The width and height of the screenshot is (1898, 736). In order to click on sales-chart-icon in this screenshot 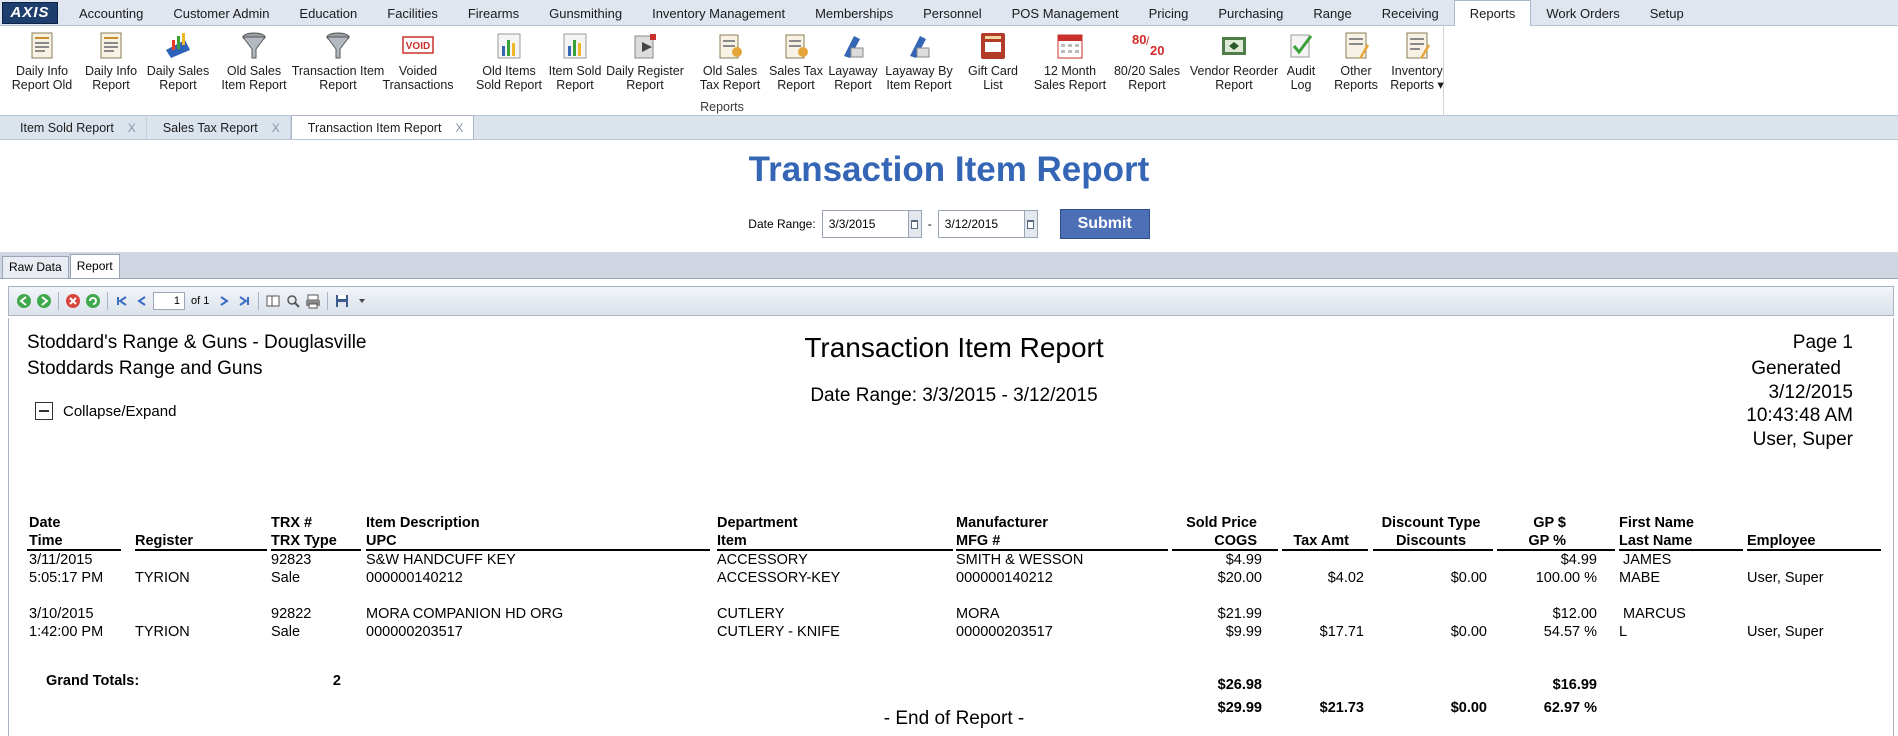, I will do `click(178, 45)`.